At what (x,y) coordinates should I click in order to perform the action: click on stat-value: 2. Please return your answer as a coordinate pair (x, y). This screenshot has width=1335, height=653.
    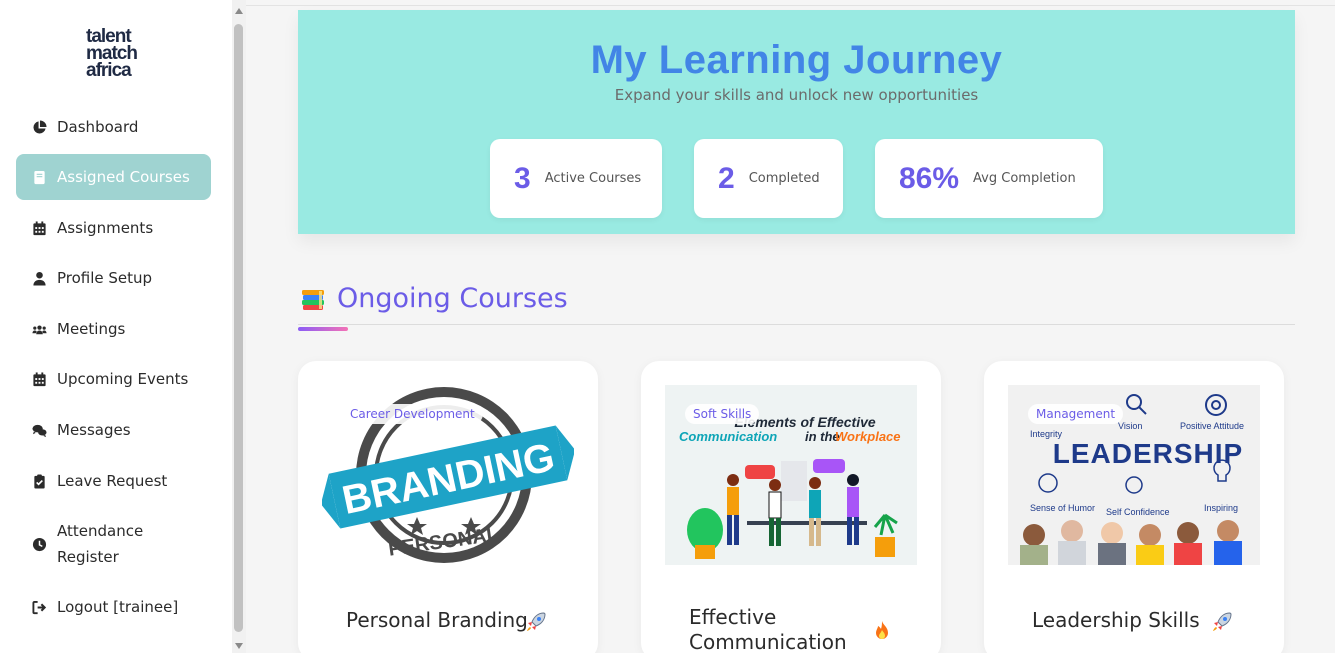
    Looking at the image, I should click on (726, 178).